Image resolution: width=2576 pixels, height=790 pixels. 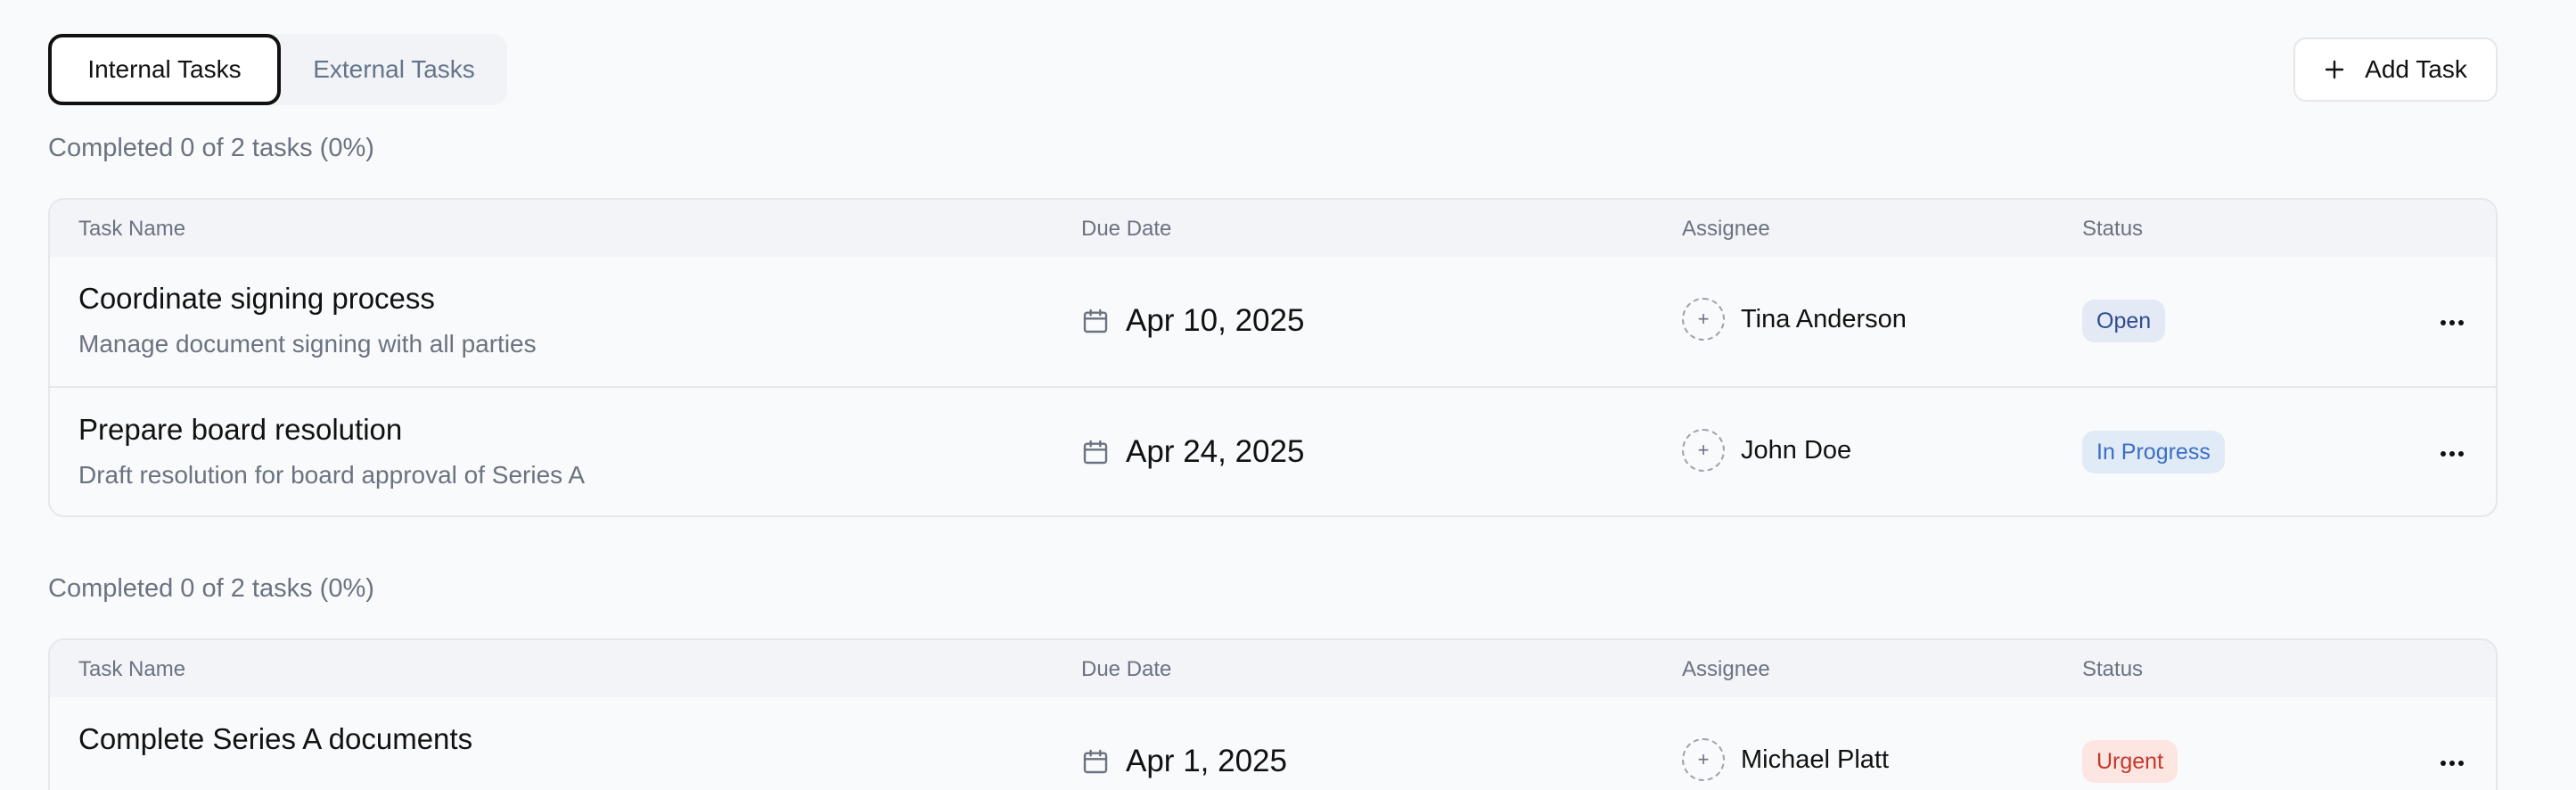 What do you see at coordinates (2124, 321) in the screenshot?
I see `status-badge: Open` at bounding box center [2124, 321].